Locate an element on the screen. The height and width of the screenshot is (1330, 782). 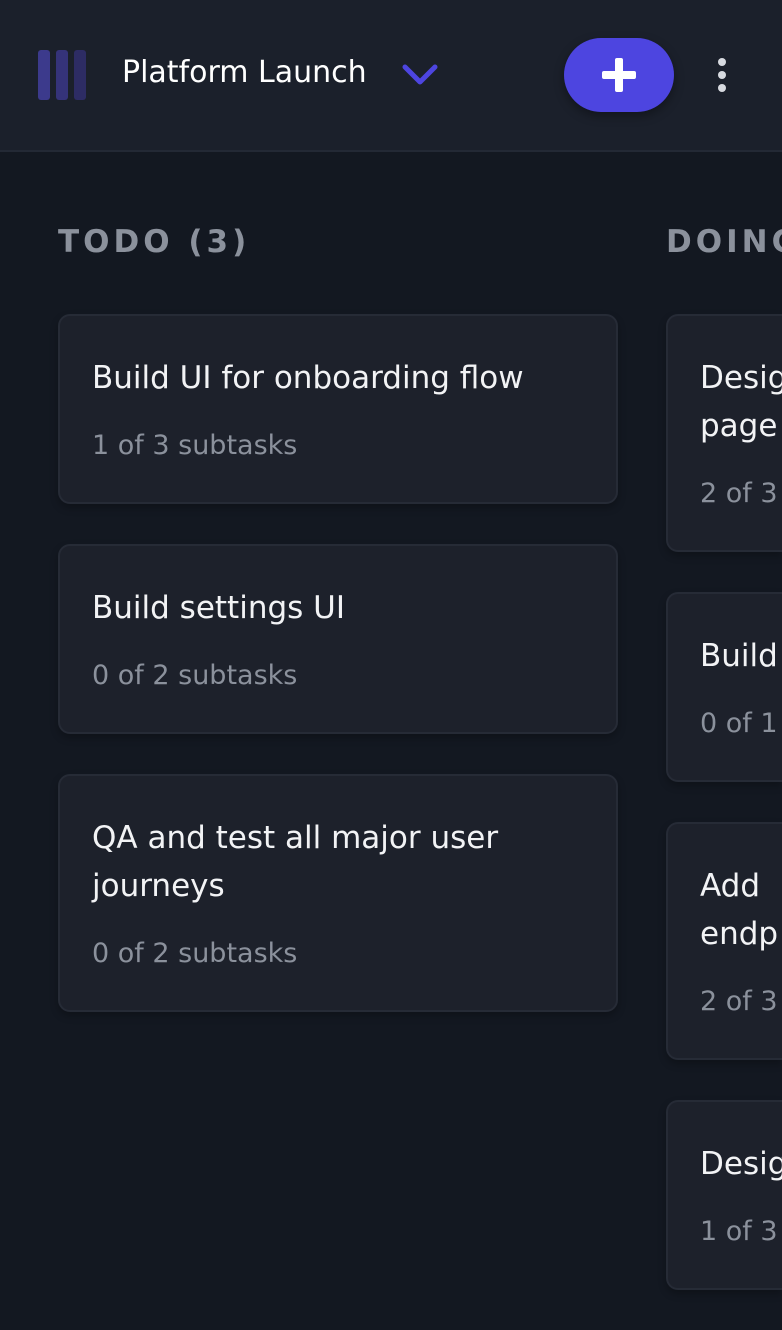
task-subtasks: 1 of 3 is located at coordinates (739, 1231).